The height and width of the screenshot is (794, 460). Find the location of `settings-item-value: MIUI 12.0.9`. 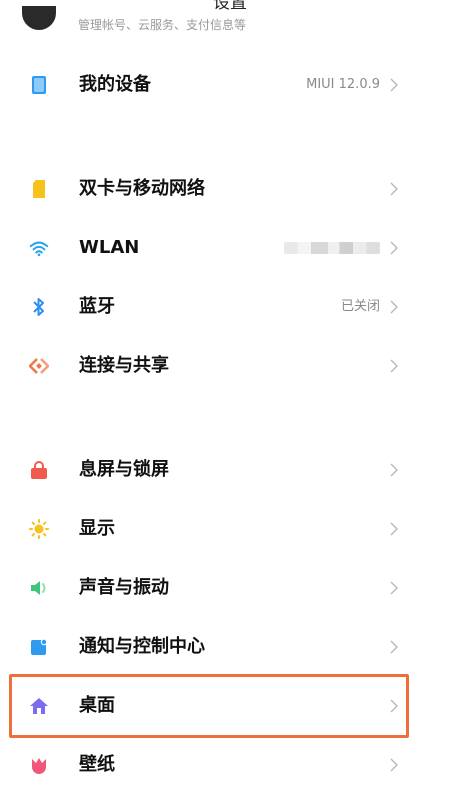

settings-item-value: MIUI 12.0.9 is located at coordinates (343, 84).